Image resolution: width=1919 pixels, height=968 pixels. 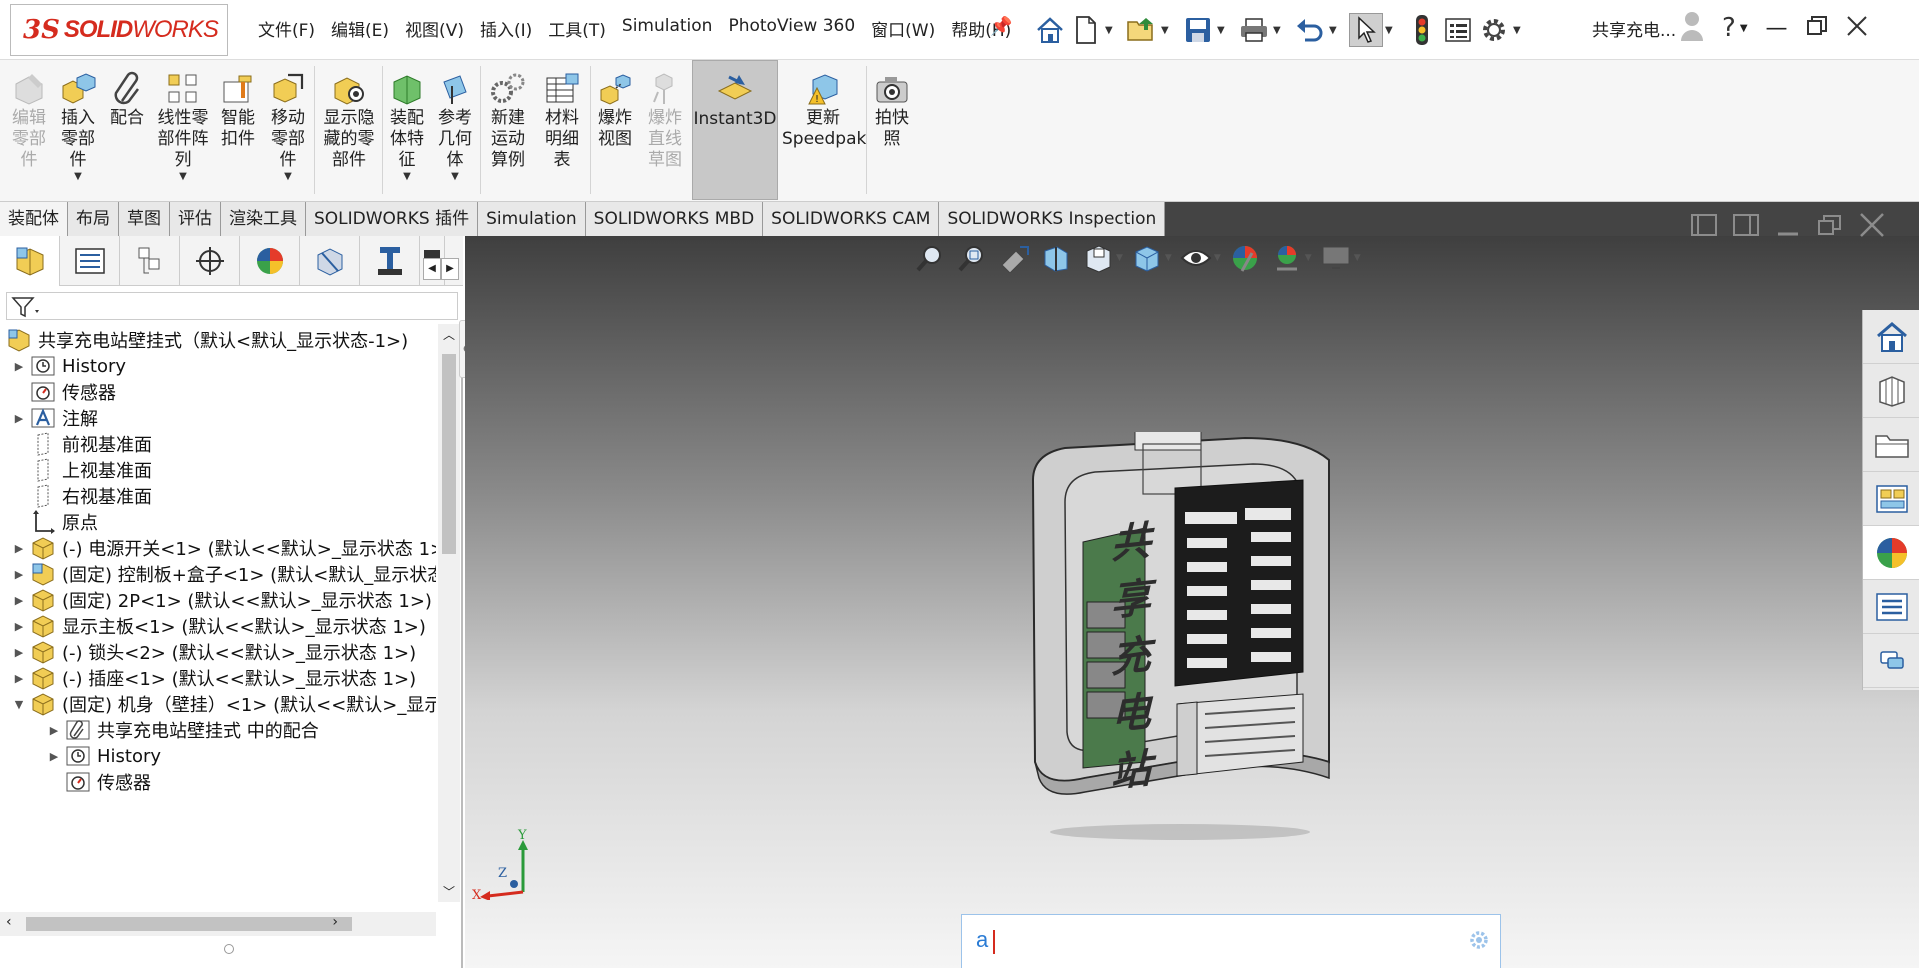 I want to click on linear-pattern-dropdown-icon: ▼, so click(x=183, y=176).